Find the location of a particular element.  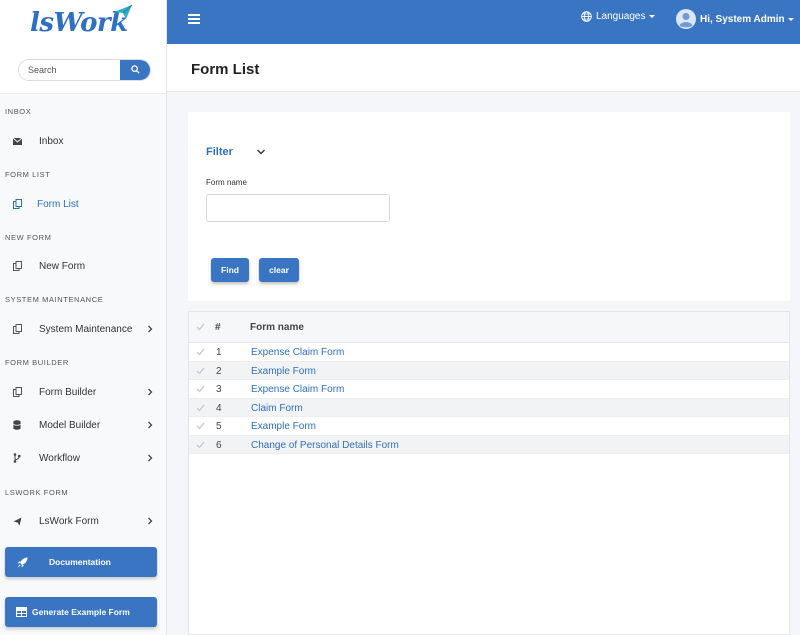

section-label-system-maintenance: SYSTEM MAINTENANCE is located at coordinates (54, 299).